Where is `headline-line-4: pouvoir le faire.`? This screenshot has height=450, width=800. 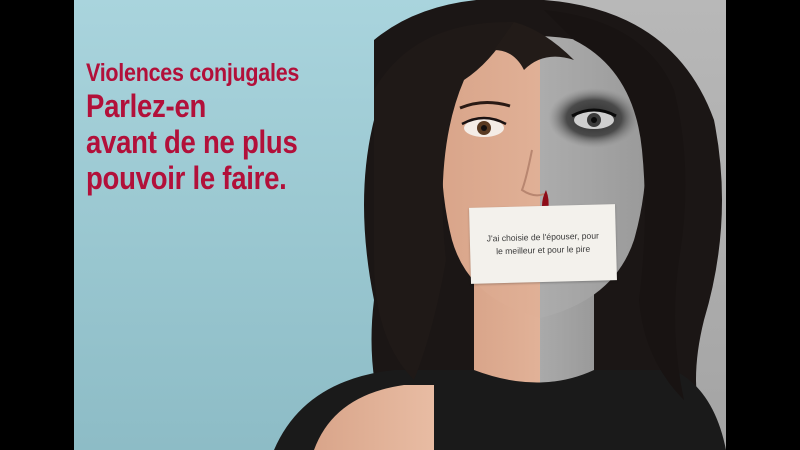 headline-line-4: pouvoir le faire. is located at coordinates (186, 178).